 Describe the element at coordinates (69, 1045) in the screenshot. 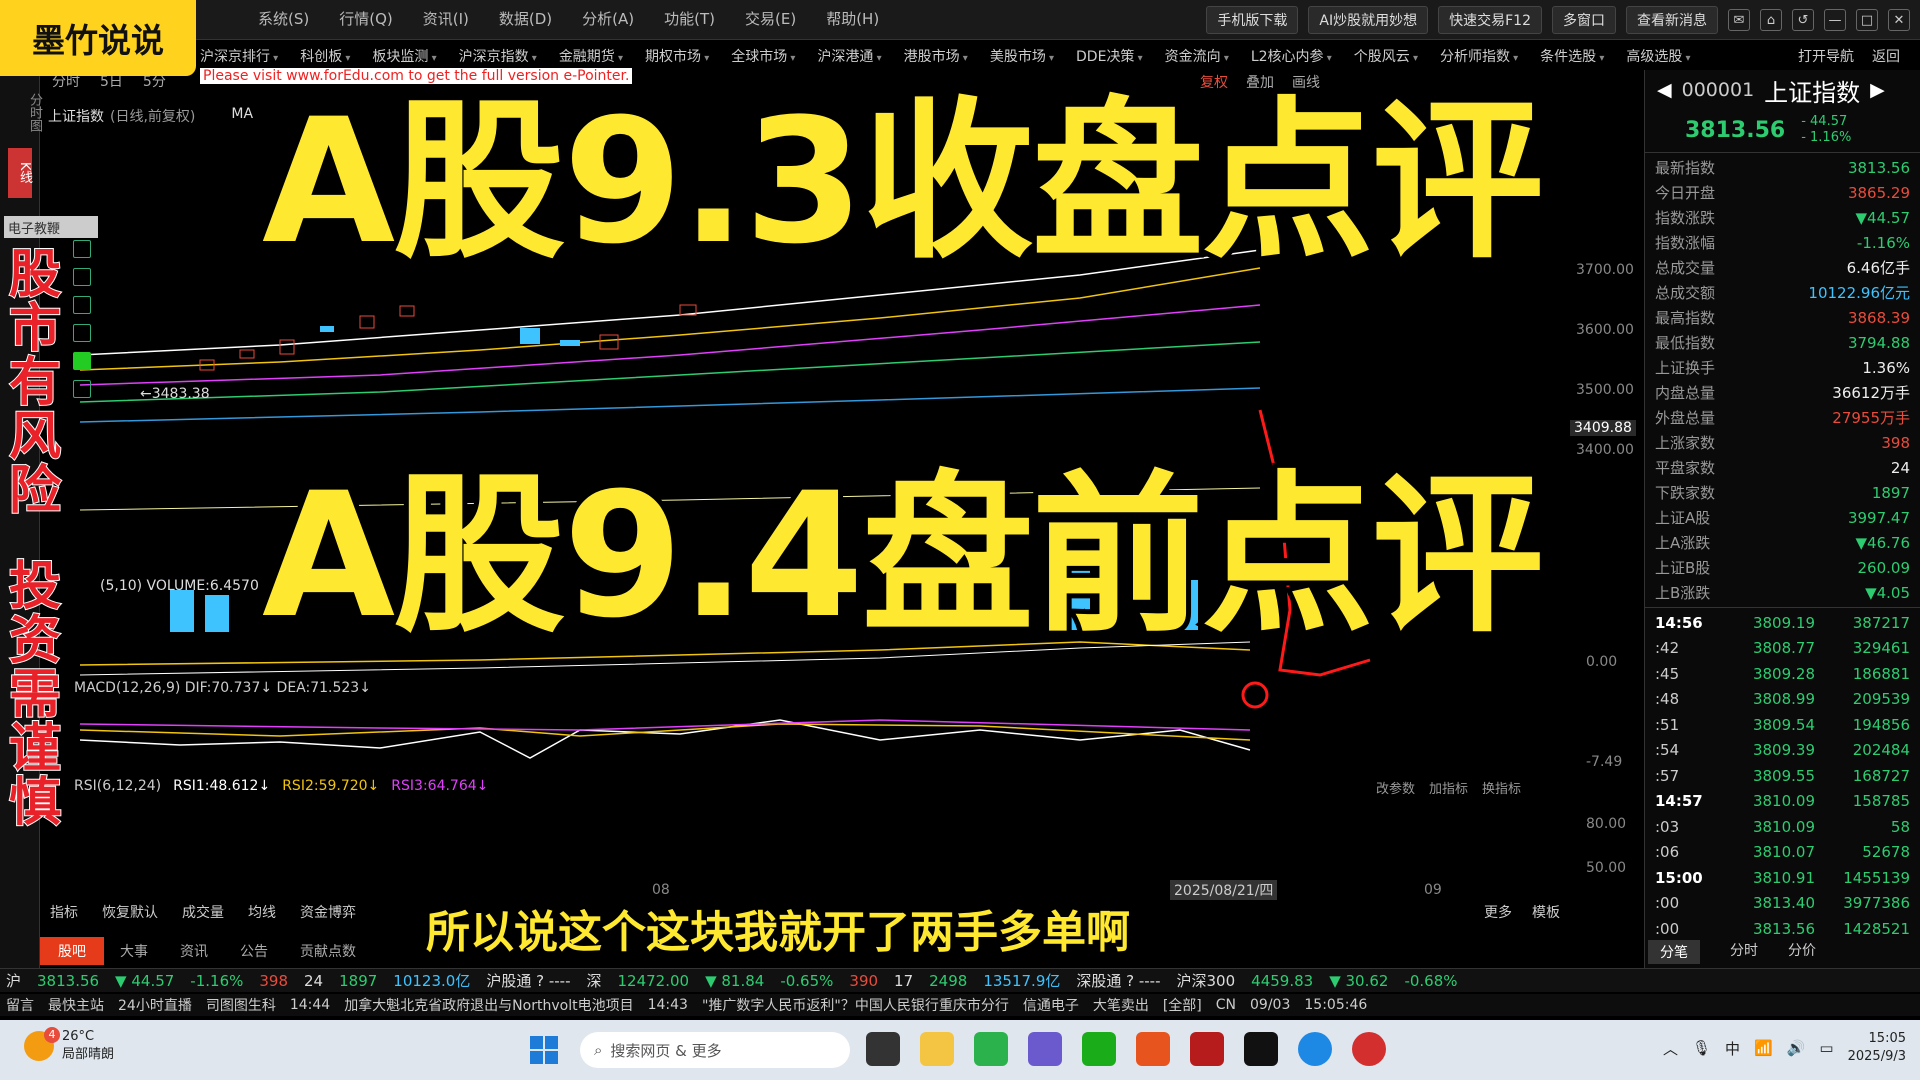

I see `weather-widget: 26°C 局部晴朗` at that location.